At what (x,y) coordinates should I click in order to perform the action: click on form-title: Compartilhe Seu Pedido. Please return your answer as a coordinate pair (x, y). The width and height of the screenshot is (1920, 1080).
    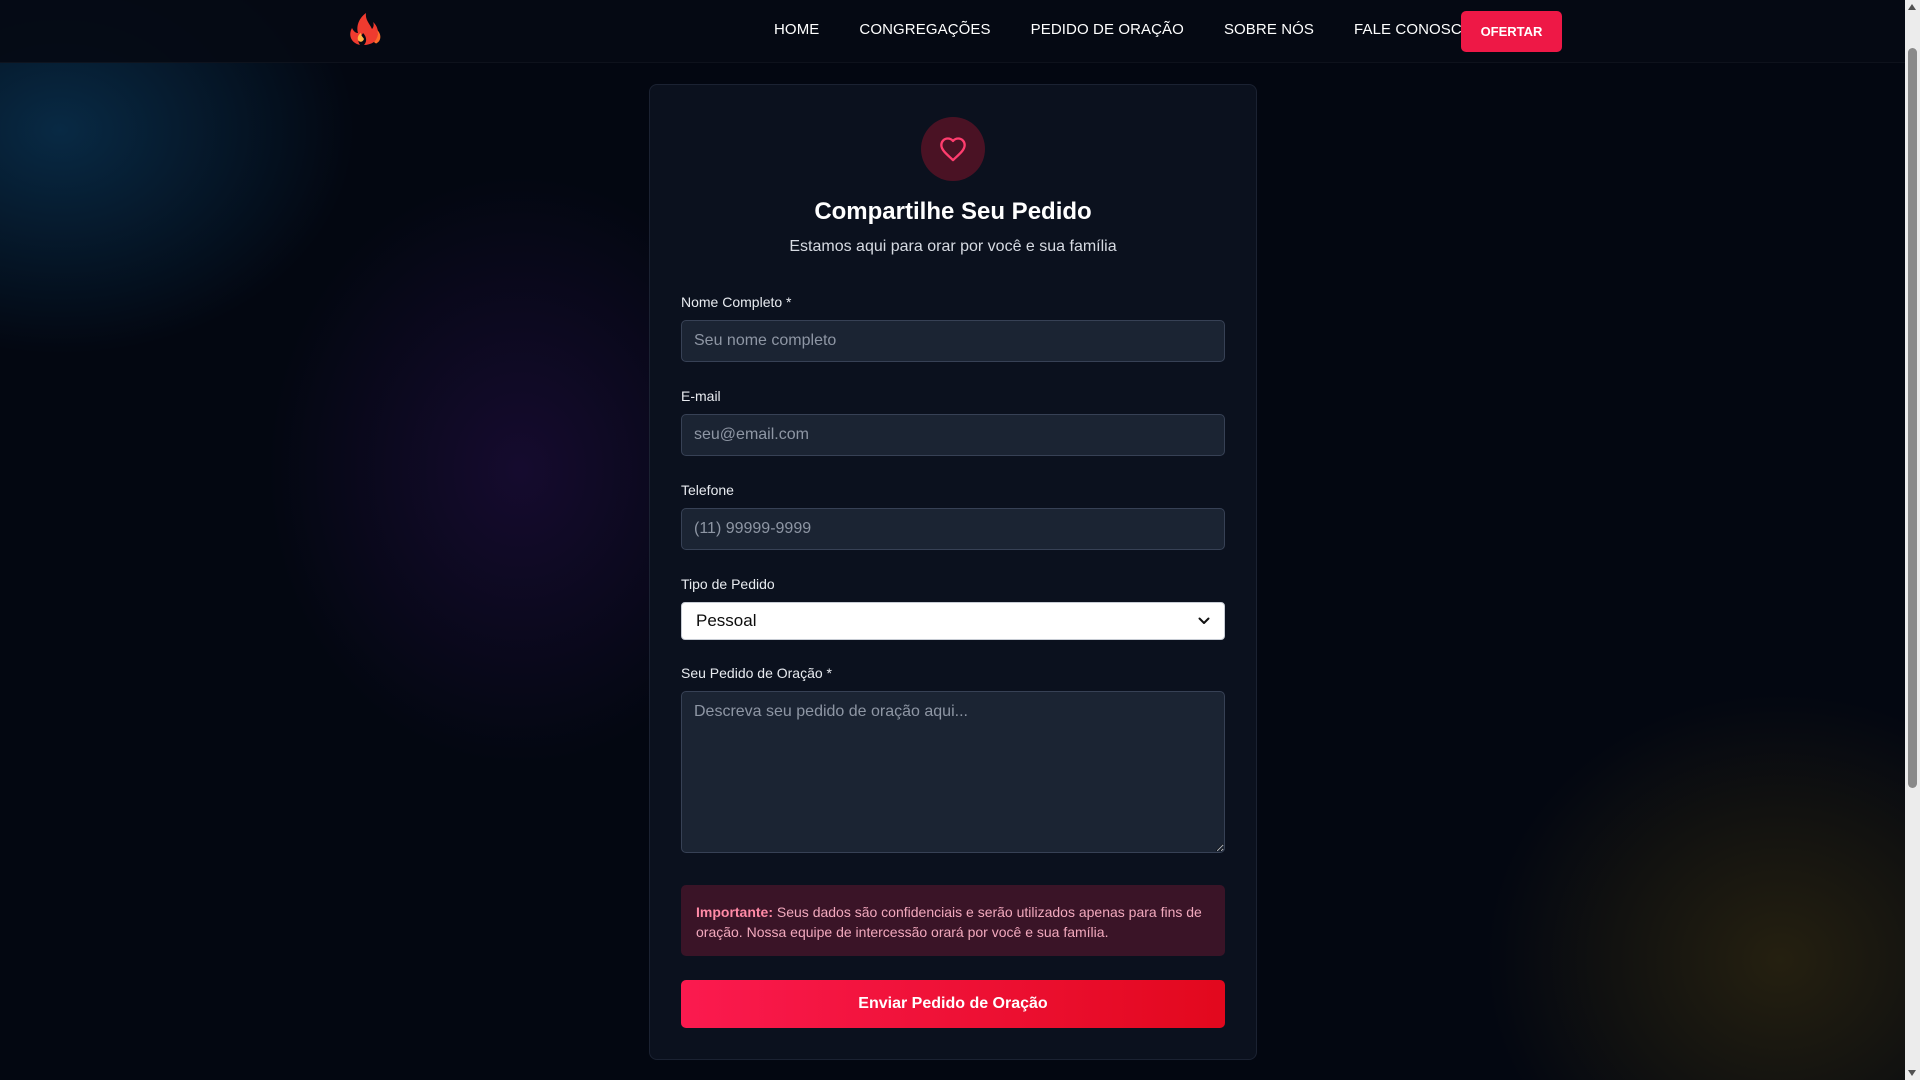
    Looking at the image, I should click on (953, 211).